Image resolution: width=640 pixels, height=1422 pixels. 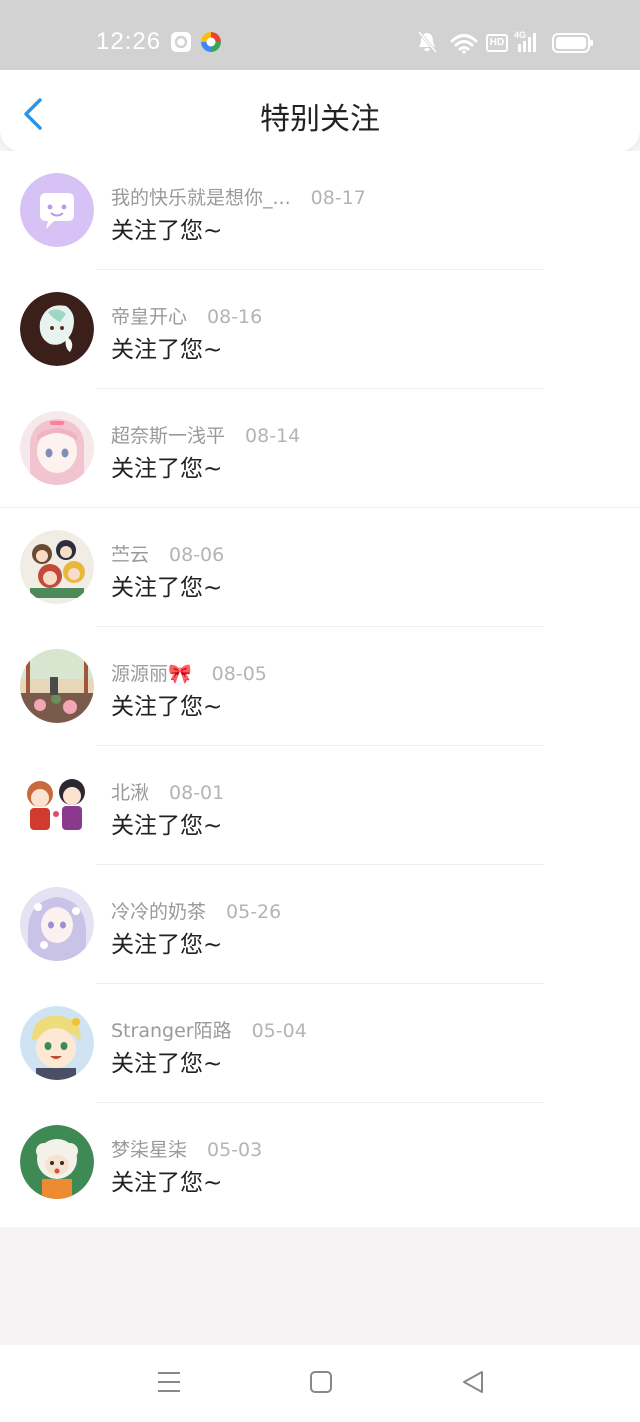 I want to click on item-name-line: 我的快乐就是想你_... 08-17, so click(x=238, y=196).